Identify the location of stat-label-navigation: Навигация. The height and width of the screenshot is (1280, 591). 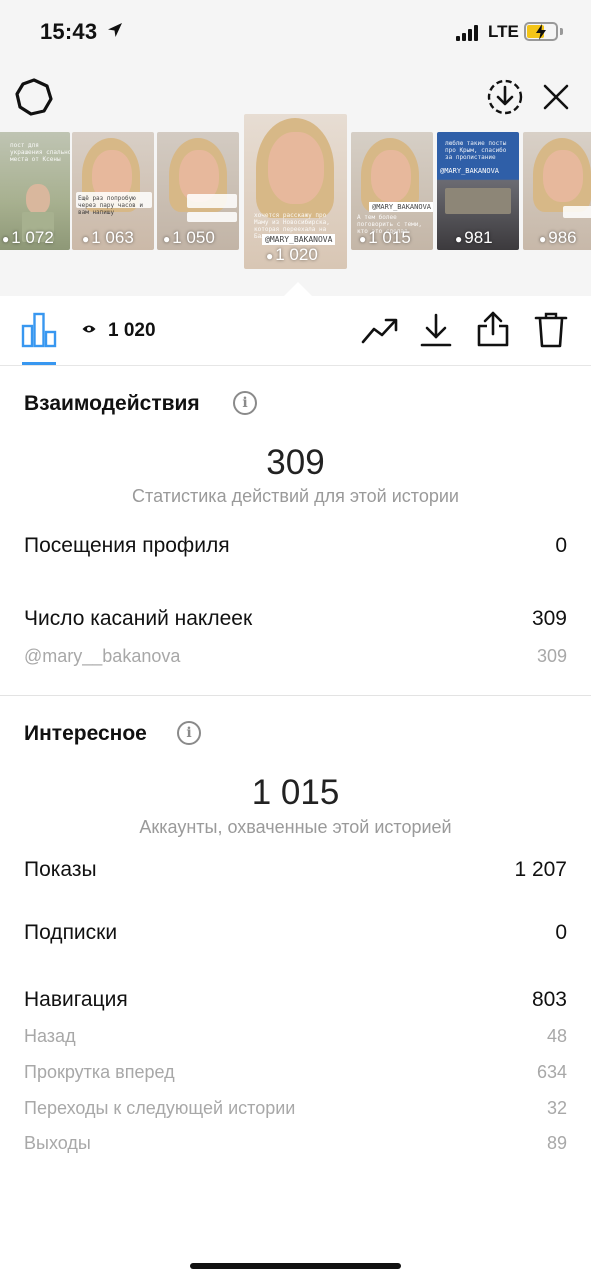
(76, 999).